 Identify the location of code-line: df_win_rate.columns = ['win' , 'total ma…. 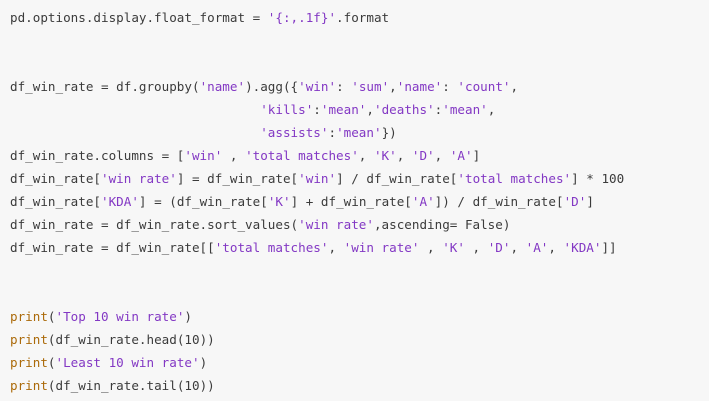
(359, 155).